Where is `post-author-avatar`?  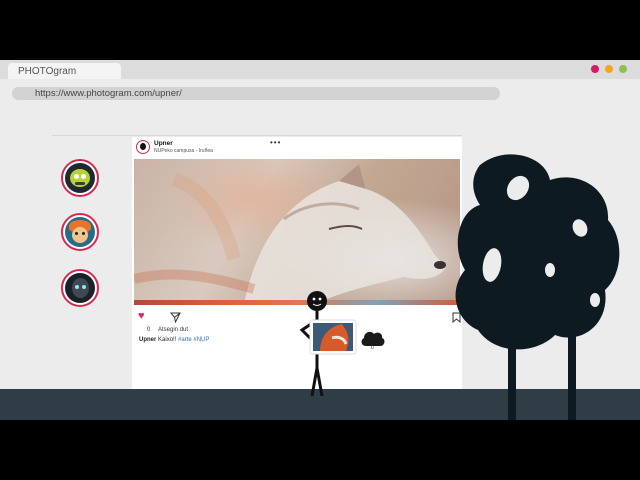 post-author-avatar is located at coordinates (143, 147).